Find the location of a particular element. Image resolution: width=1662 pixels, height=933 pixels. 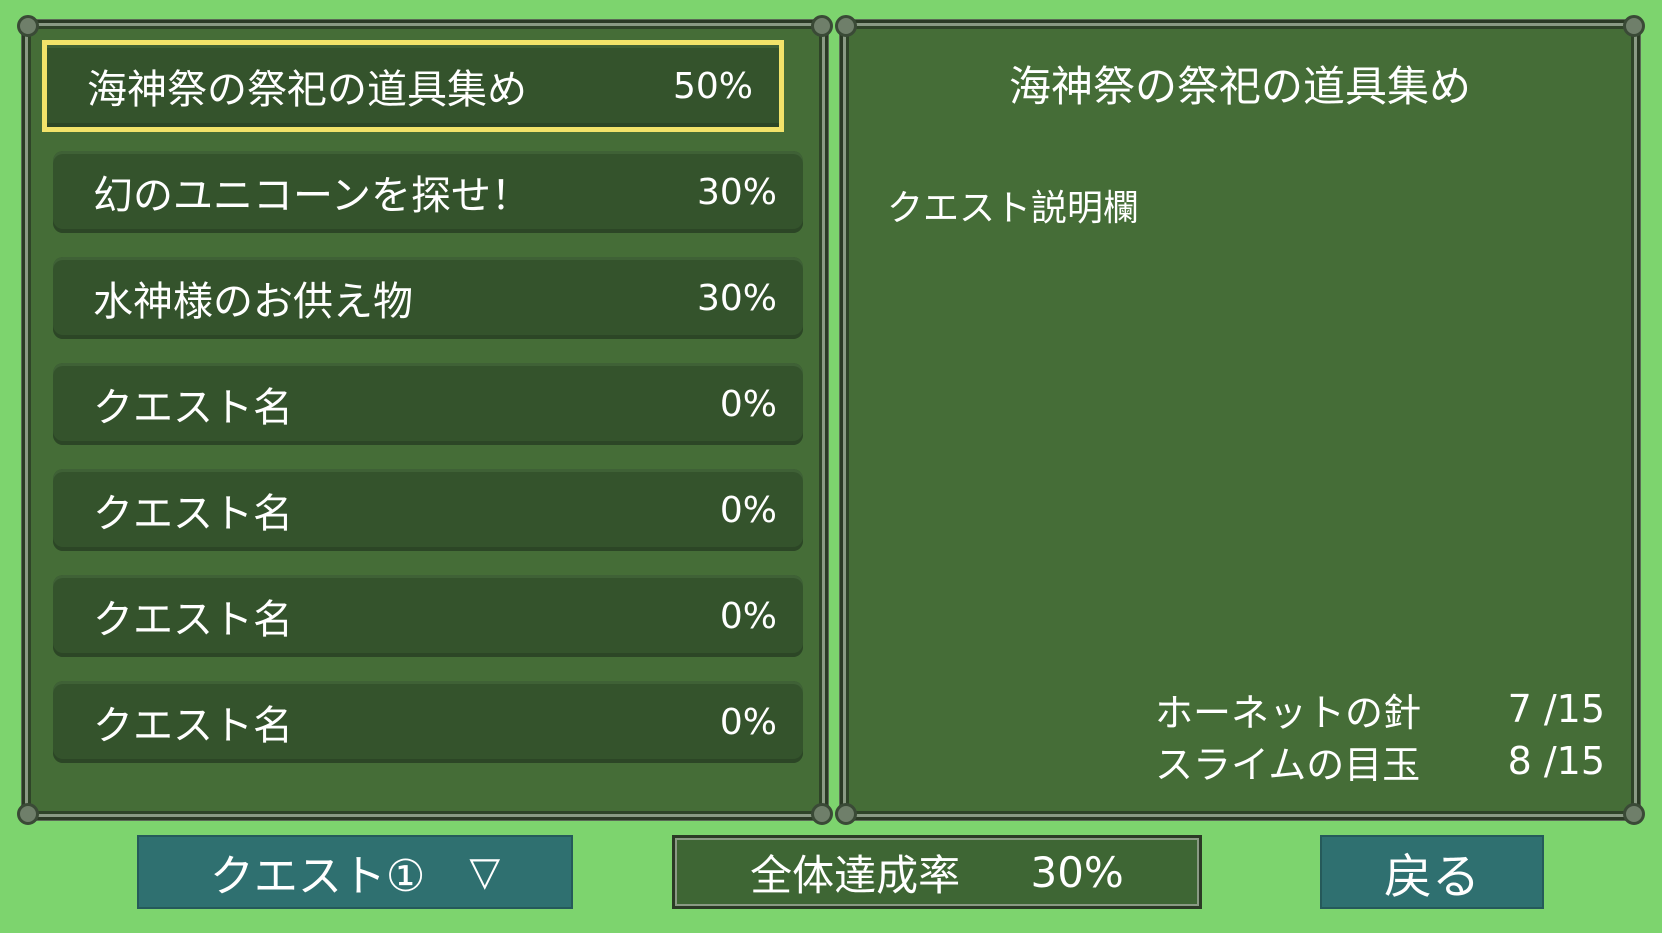

quest-category-label: クエスト① is located at coordinates (317, 876).